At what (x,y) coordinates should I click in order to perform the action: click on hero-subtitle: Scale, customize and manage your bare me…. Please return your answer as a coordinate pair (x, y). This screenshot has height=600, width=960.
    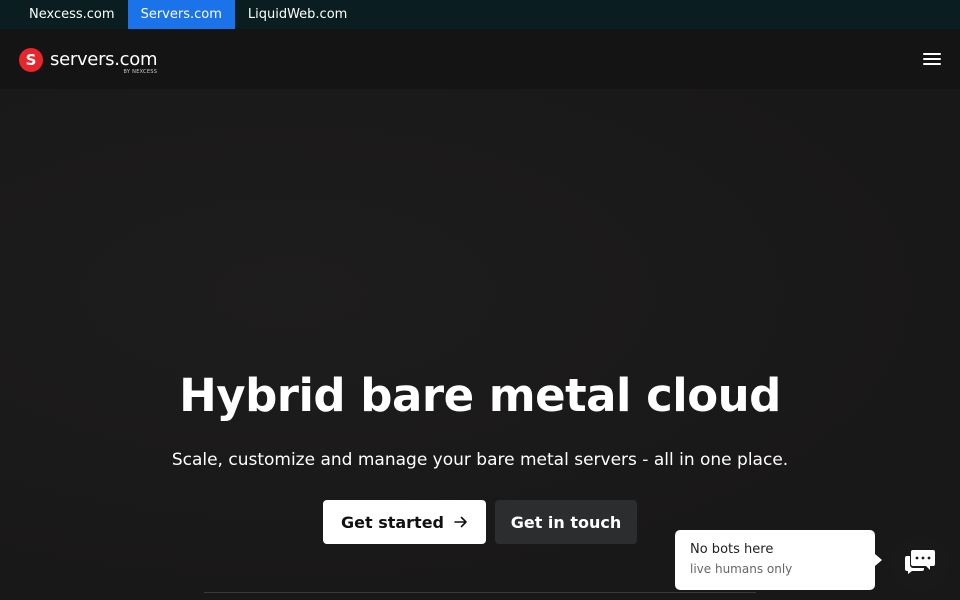
    Looking at the image, I should click on (480, 460).